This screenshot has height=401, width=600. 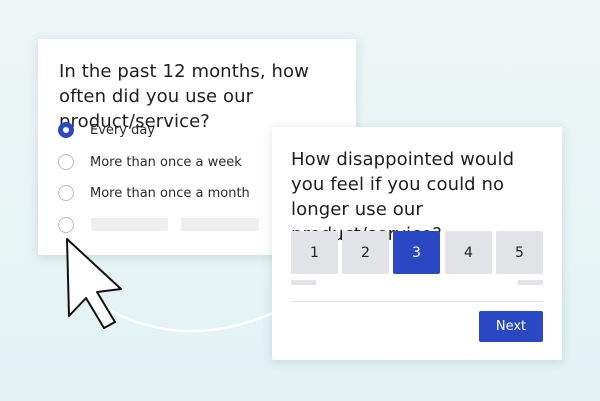 I want to click on option-more-than-once-a-month: More than once a month, so click(x=154, y=193).